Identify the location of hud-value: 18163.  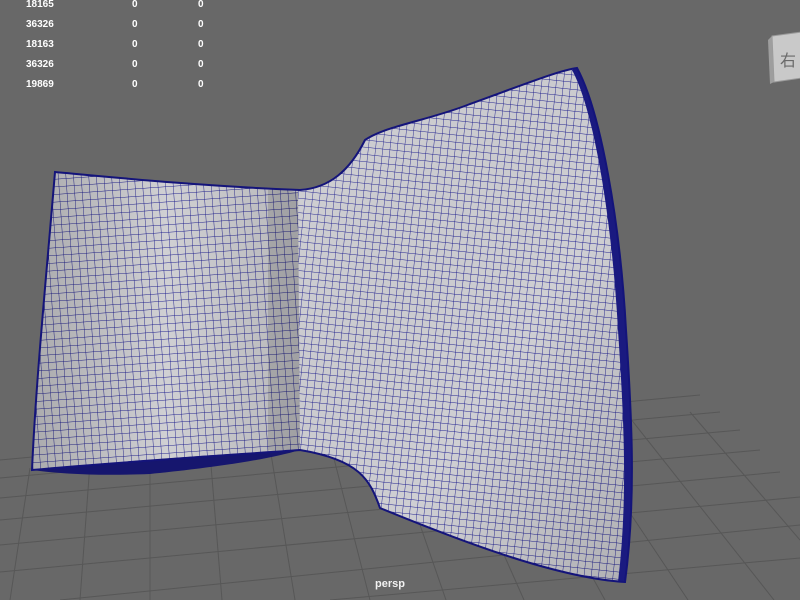
(40, 44).